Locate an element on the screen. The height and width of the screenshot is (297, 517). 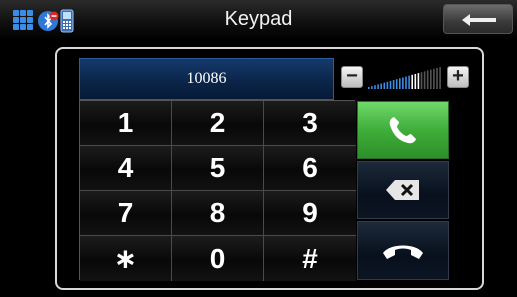
back-button is located at coordinates (478, 19).